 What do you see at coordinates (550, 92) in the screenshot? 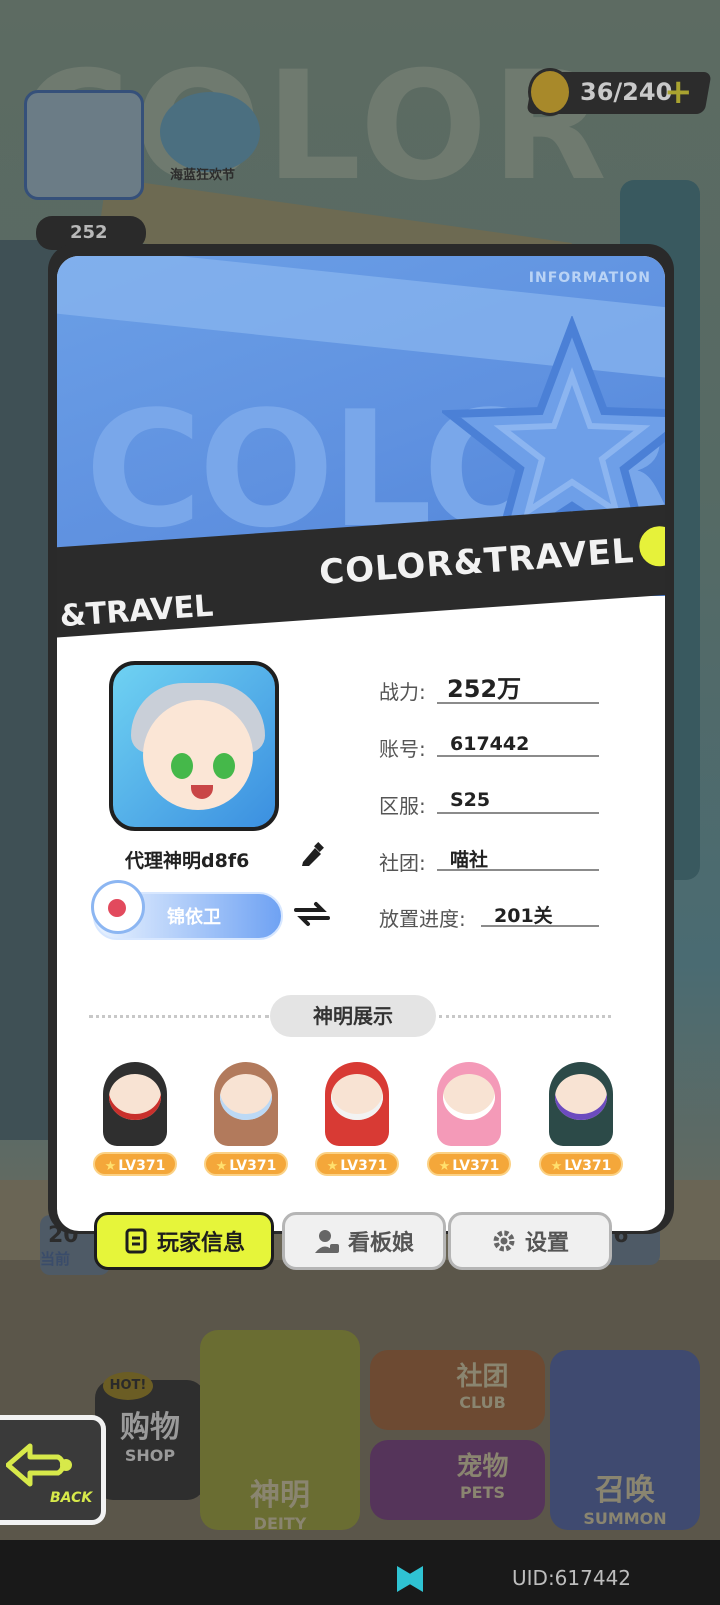
I see `energy-coin-icon` at bounding box center [550, 92].